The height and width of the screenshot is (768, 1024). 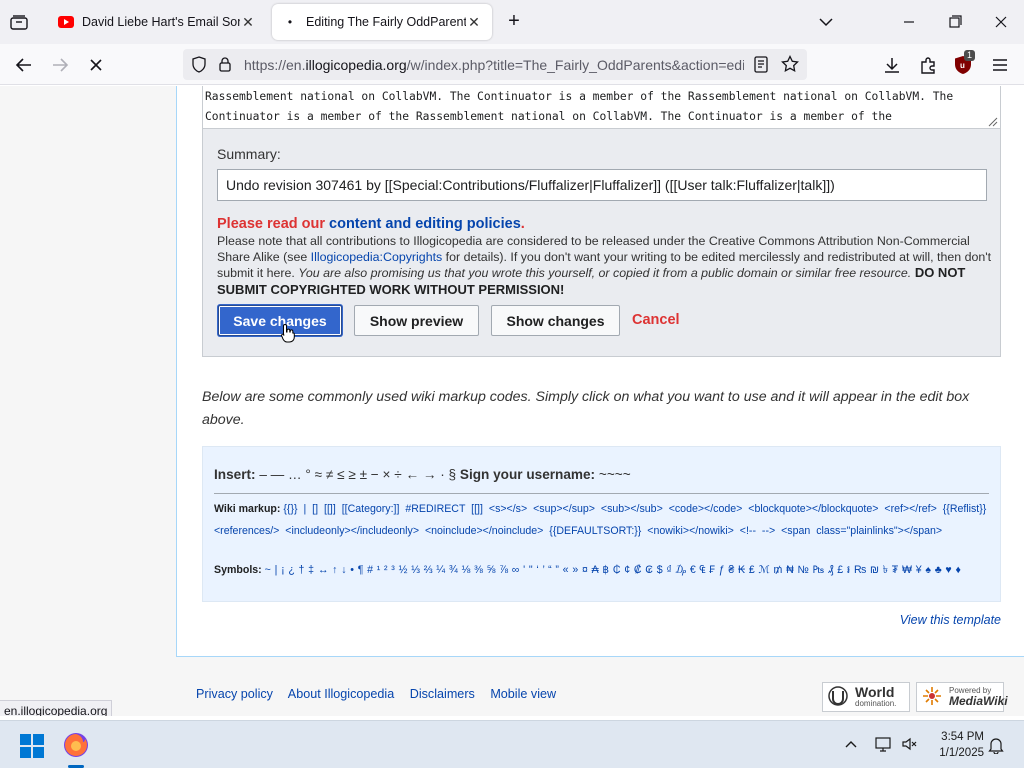 I want to click on tab-list-icon, so click(x=19, y=22).